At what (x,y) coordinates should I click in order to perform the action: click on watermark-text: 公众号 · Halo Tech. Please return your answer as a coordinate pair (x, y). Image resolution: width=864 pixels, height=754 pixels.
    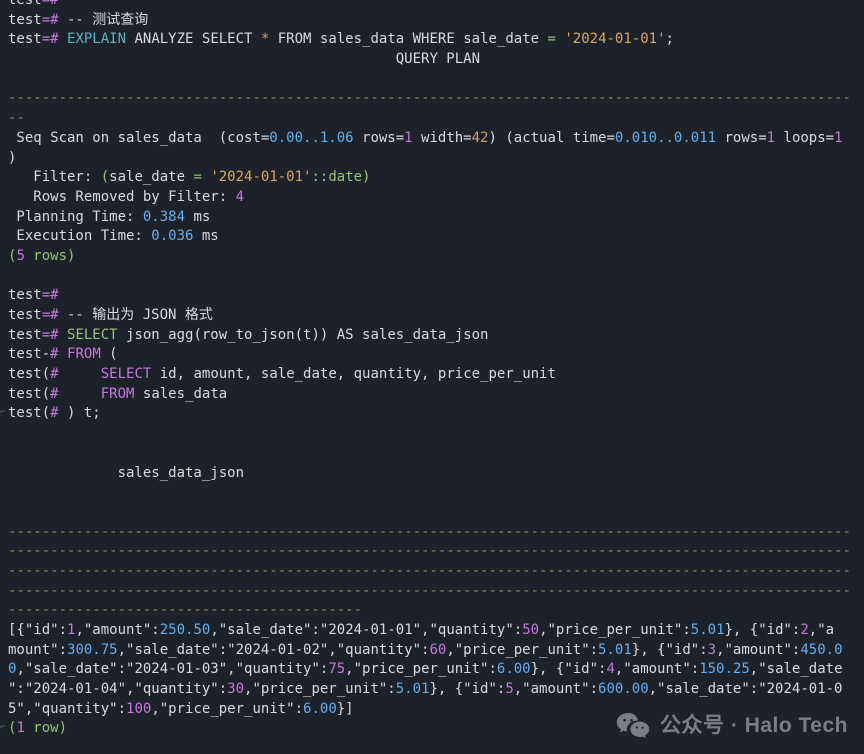
    Looking at the image, I should click on (754, 726).